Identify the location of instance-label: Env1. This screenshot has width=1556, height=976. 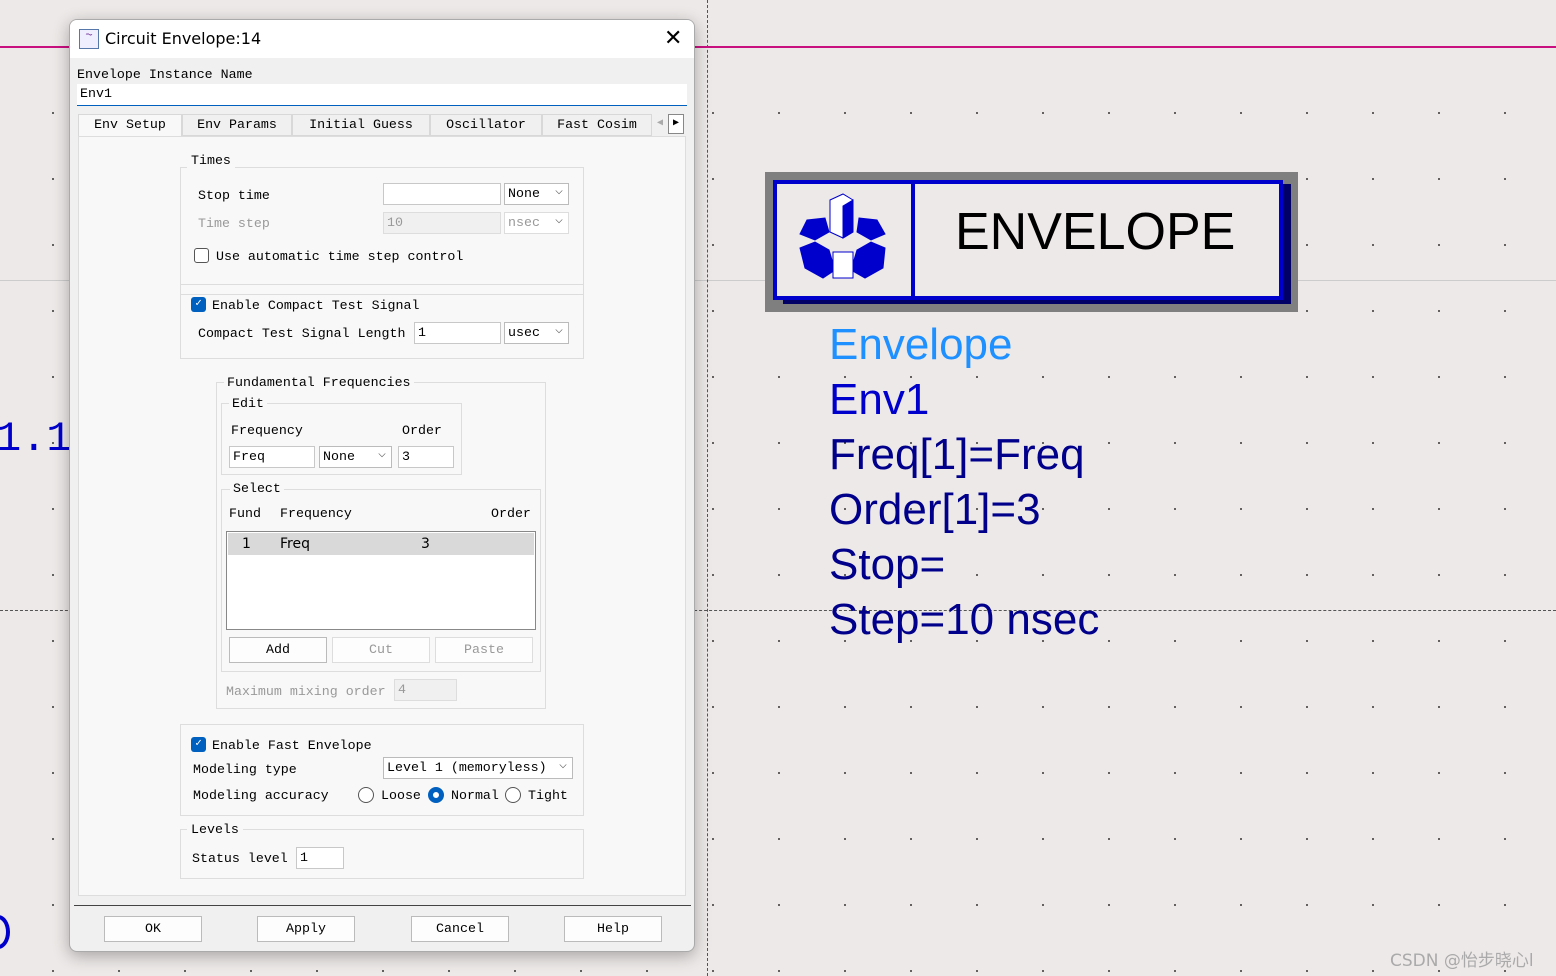
(879, 399).